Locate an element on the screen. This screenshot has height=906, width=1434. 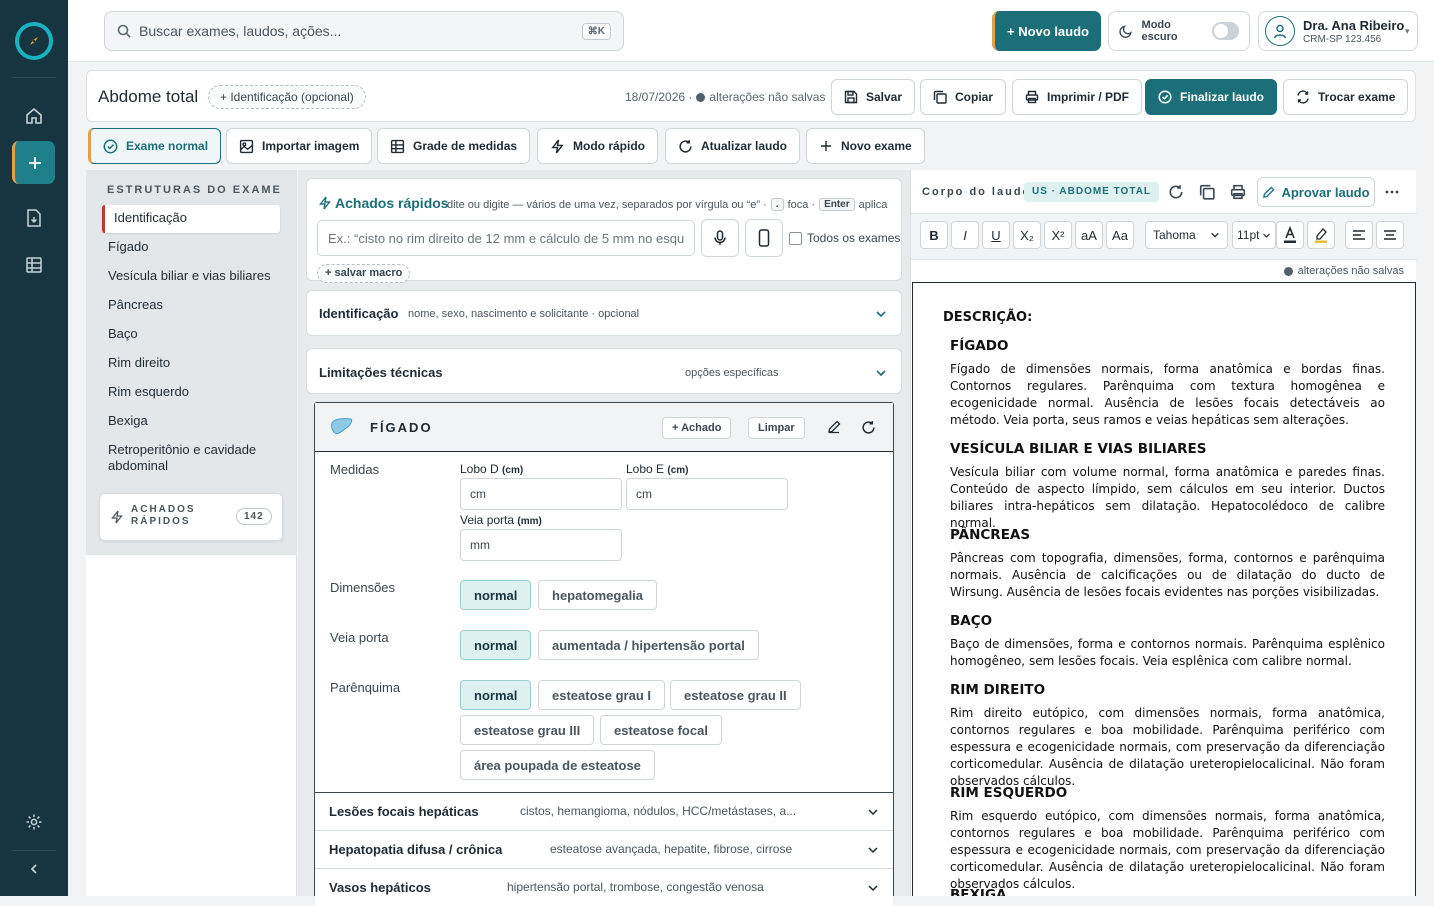
normal-exam-button: Exame normal is located at coordinates (155, 146).